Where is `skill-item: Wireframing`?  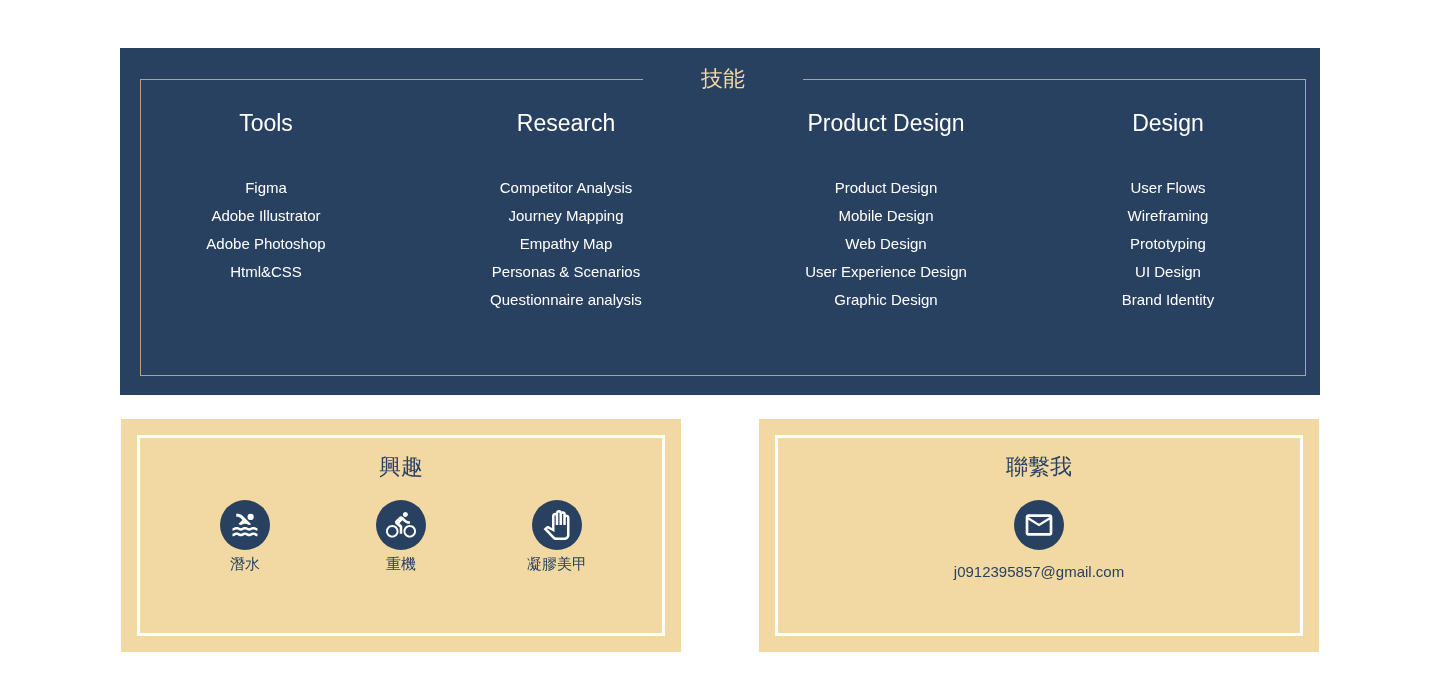 skill-item: Wireframing is located at coordinates (1168, 216).